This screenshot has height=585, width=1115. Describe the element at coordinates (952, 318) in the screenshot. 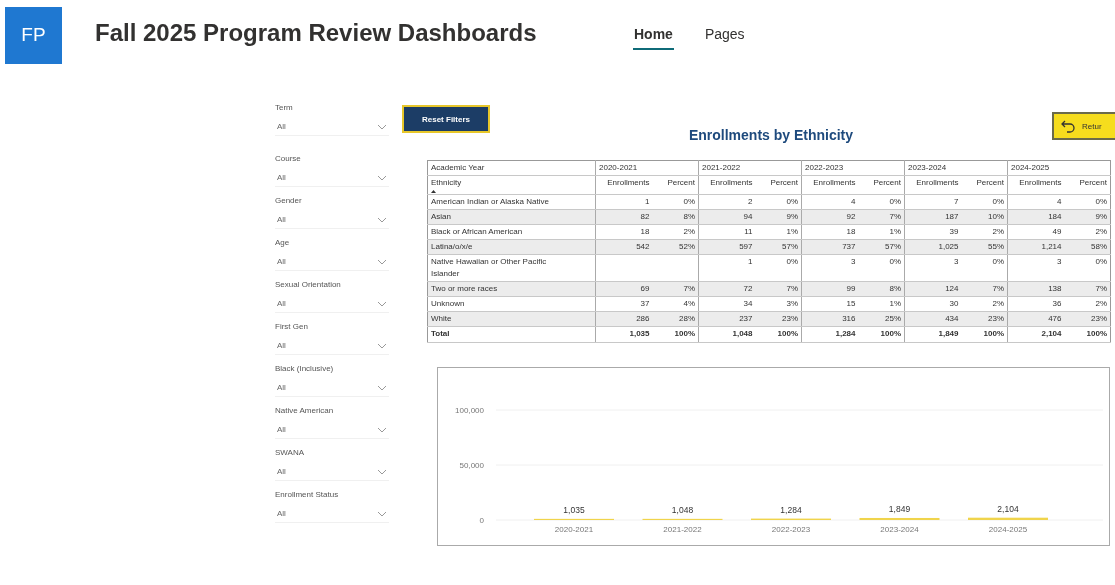

I see `table-cell: 434` at that location.